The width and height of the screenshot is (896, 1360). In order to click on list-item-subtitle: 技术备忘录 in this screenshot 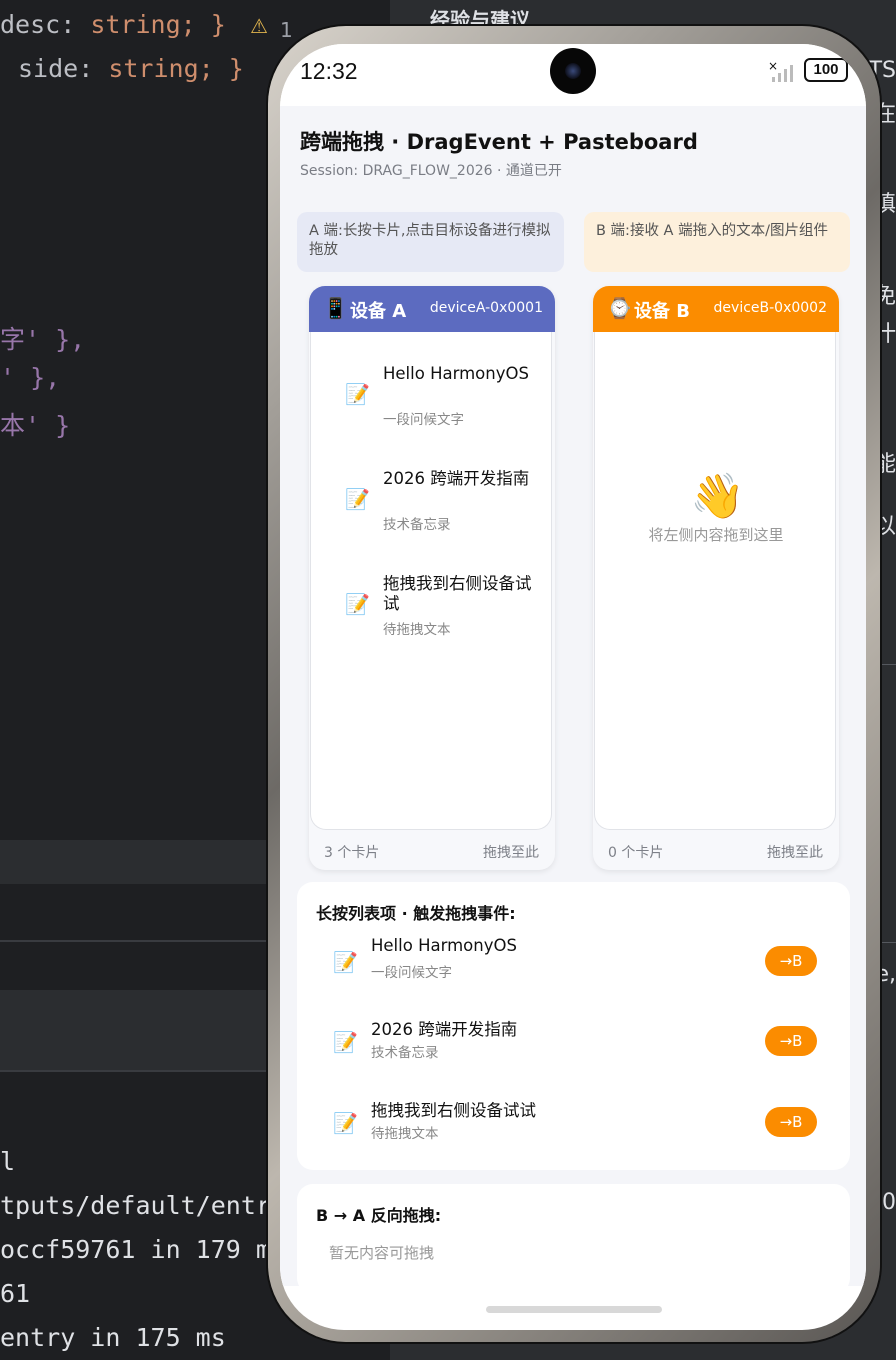, I will do `click(405, 1053)`.